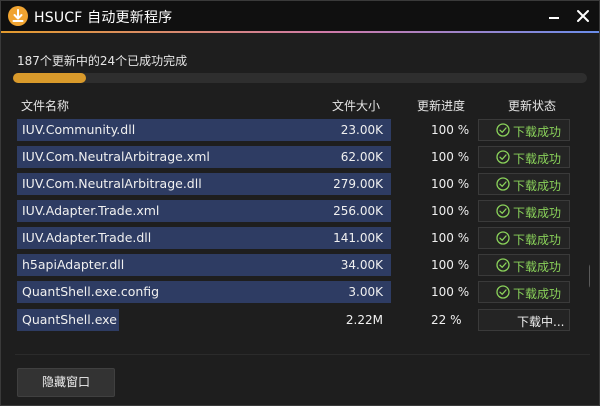 Image resolution: width=600 pixels, height=406 pixels. I want to click on hide-window-button: 隐藏窗口, so click(66, 382).